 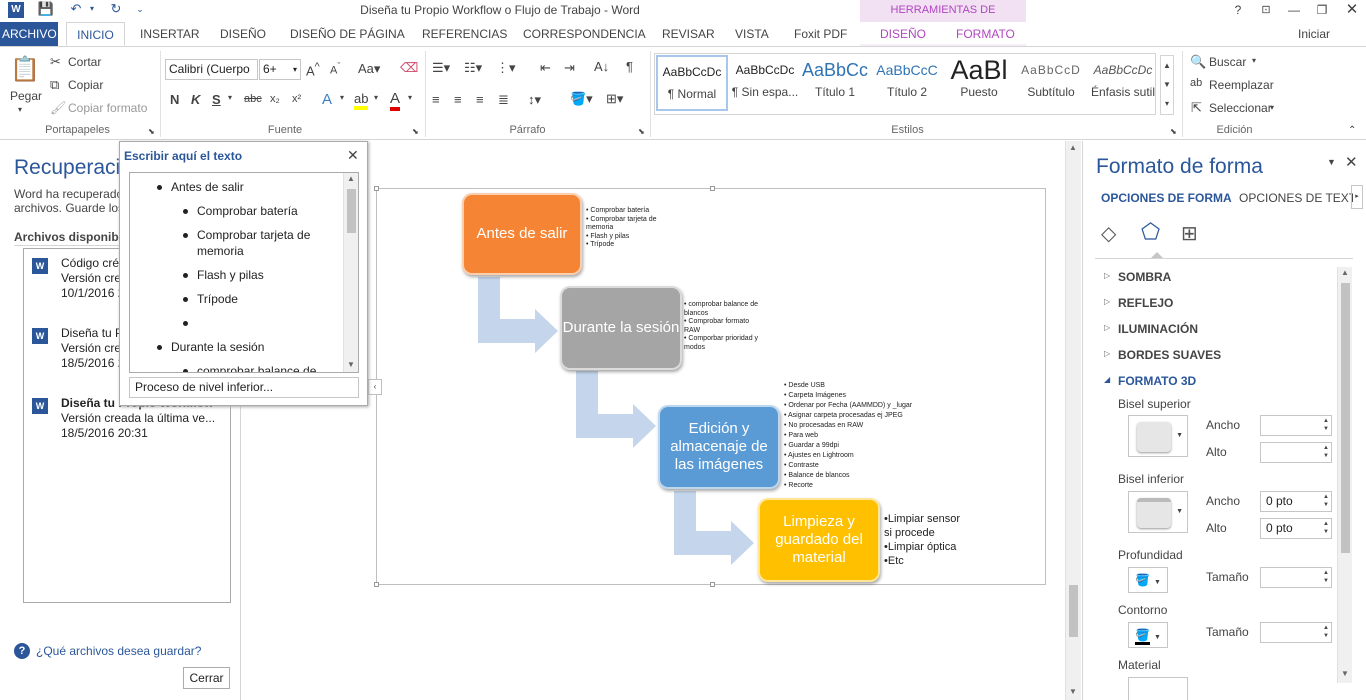 I want to click on help-button: ?, so click(x=1238, y=10).